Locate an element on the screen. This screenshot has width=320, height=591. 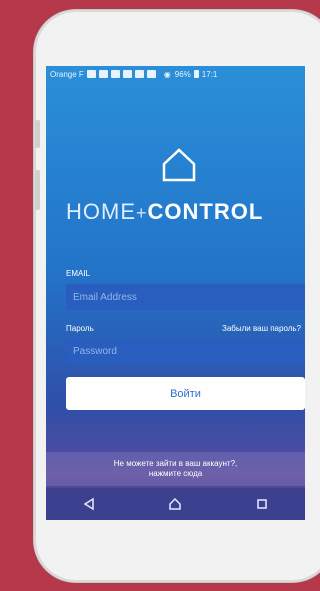
home-icon is located at coordinates (175, 504).